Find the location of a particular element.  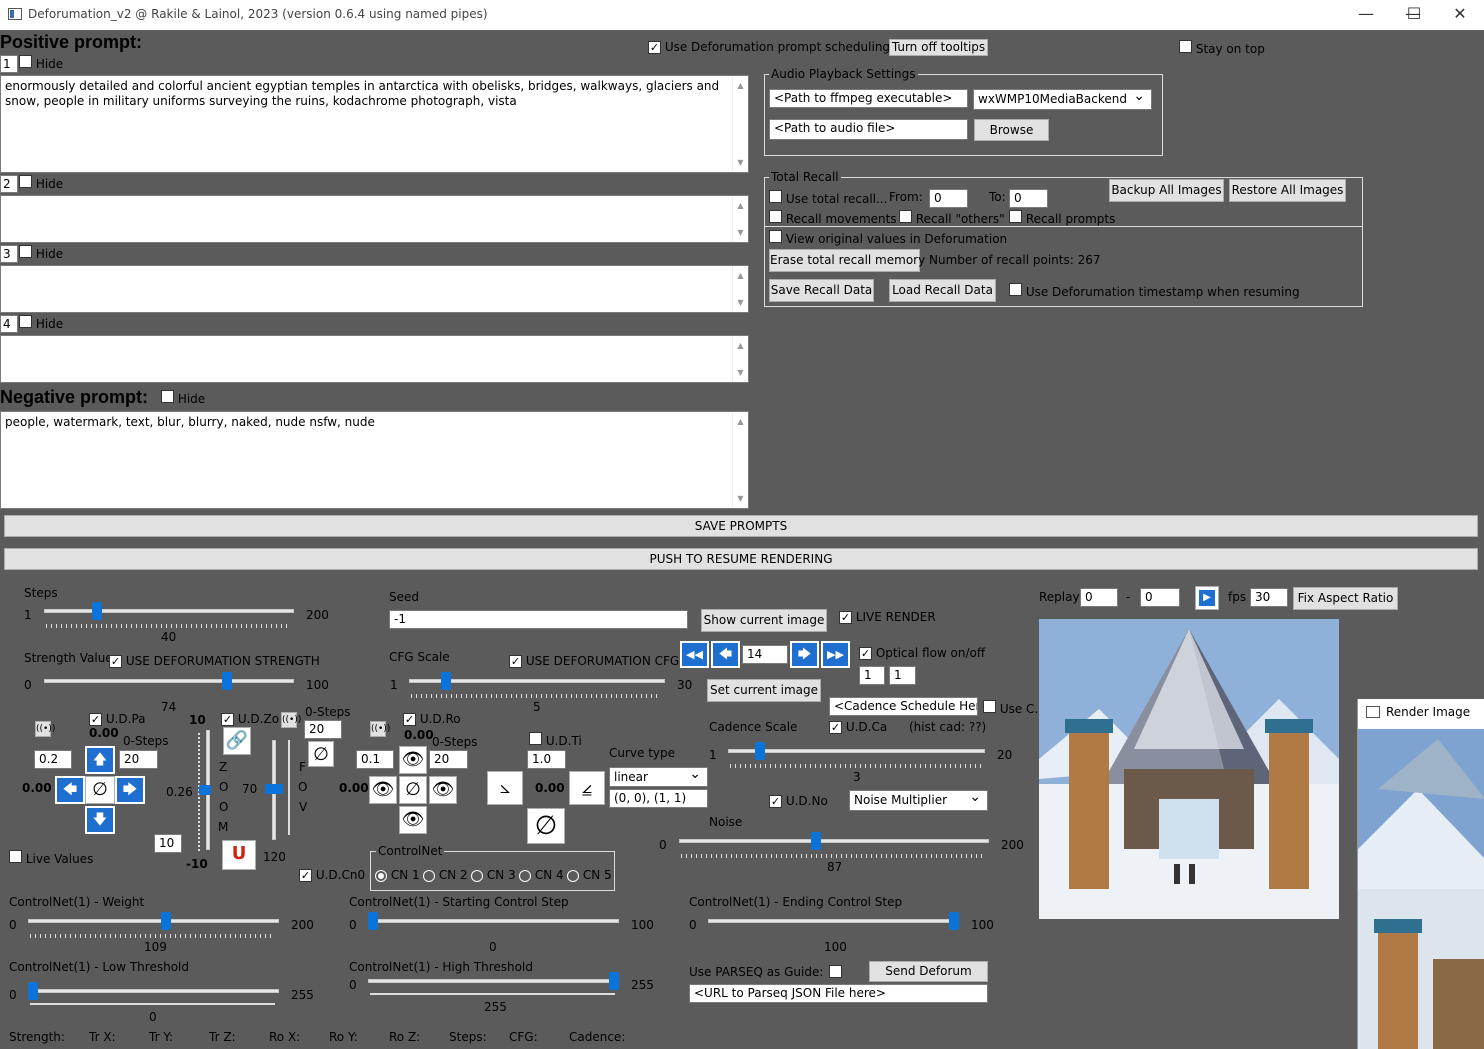

prompt-2-scrollbar: ▲ ▼ is located at coordinates (740, 219).